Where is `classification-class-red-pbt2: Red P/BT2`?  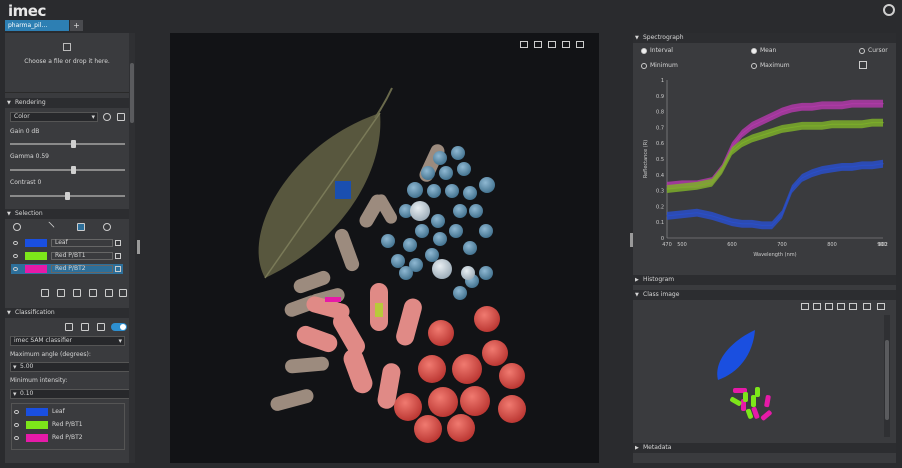
classification-class-red-pbt2: Red P/BT2 is located at coordinates (68, 438).